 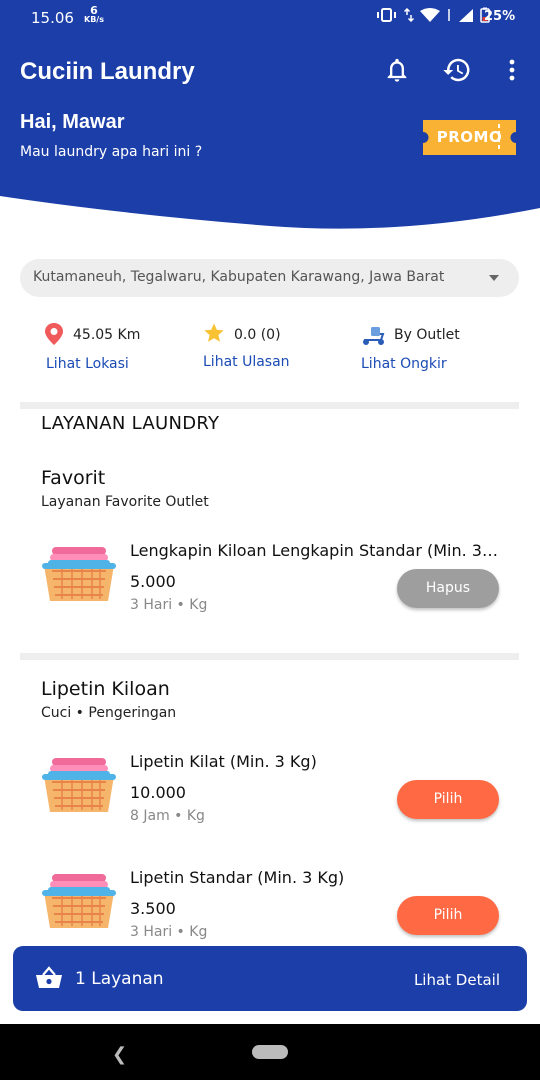 What do you see at coordinates (448, 588) in the screenshot?
I see `remove-favorite-button: Hapus` at bounding box center [448, 588].